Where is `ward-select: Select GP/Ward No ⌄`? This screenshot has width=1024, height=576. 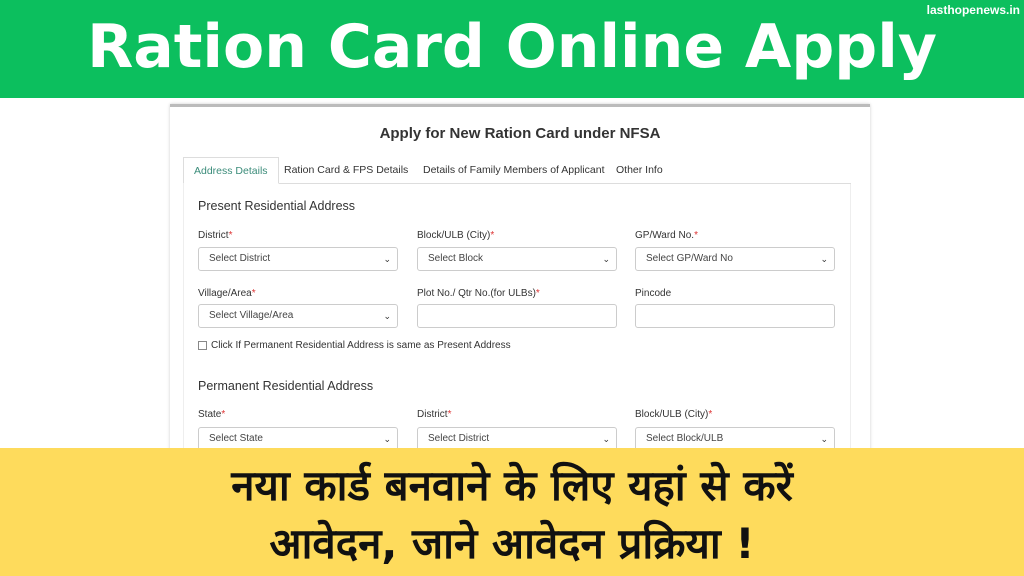
ward-select: Select GP/Ward No ⌄ is located at coordinates (735, 259).